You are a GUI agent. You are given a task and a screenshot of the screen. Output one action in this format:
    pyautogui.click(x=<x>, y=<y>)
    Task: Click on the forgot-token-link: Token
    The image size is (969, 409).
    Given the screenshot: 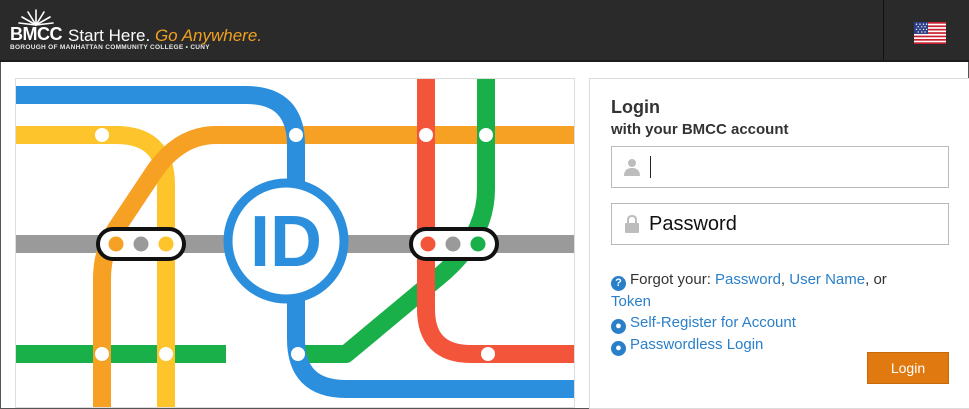 What is the action you would take?
    pyautogui.click(x=631, y=301)
    